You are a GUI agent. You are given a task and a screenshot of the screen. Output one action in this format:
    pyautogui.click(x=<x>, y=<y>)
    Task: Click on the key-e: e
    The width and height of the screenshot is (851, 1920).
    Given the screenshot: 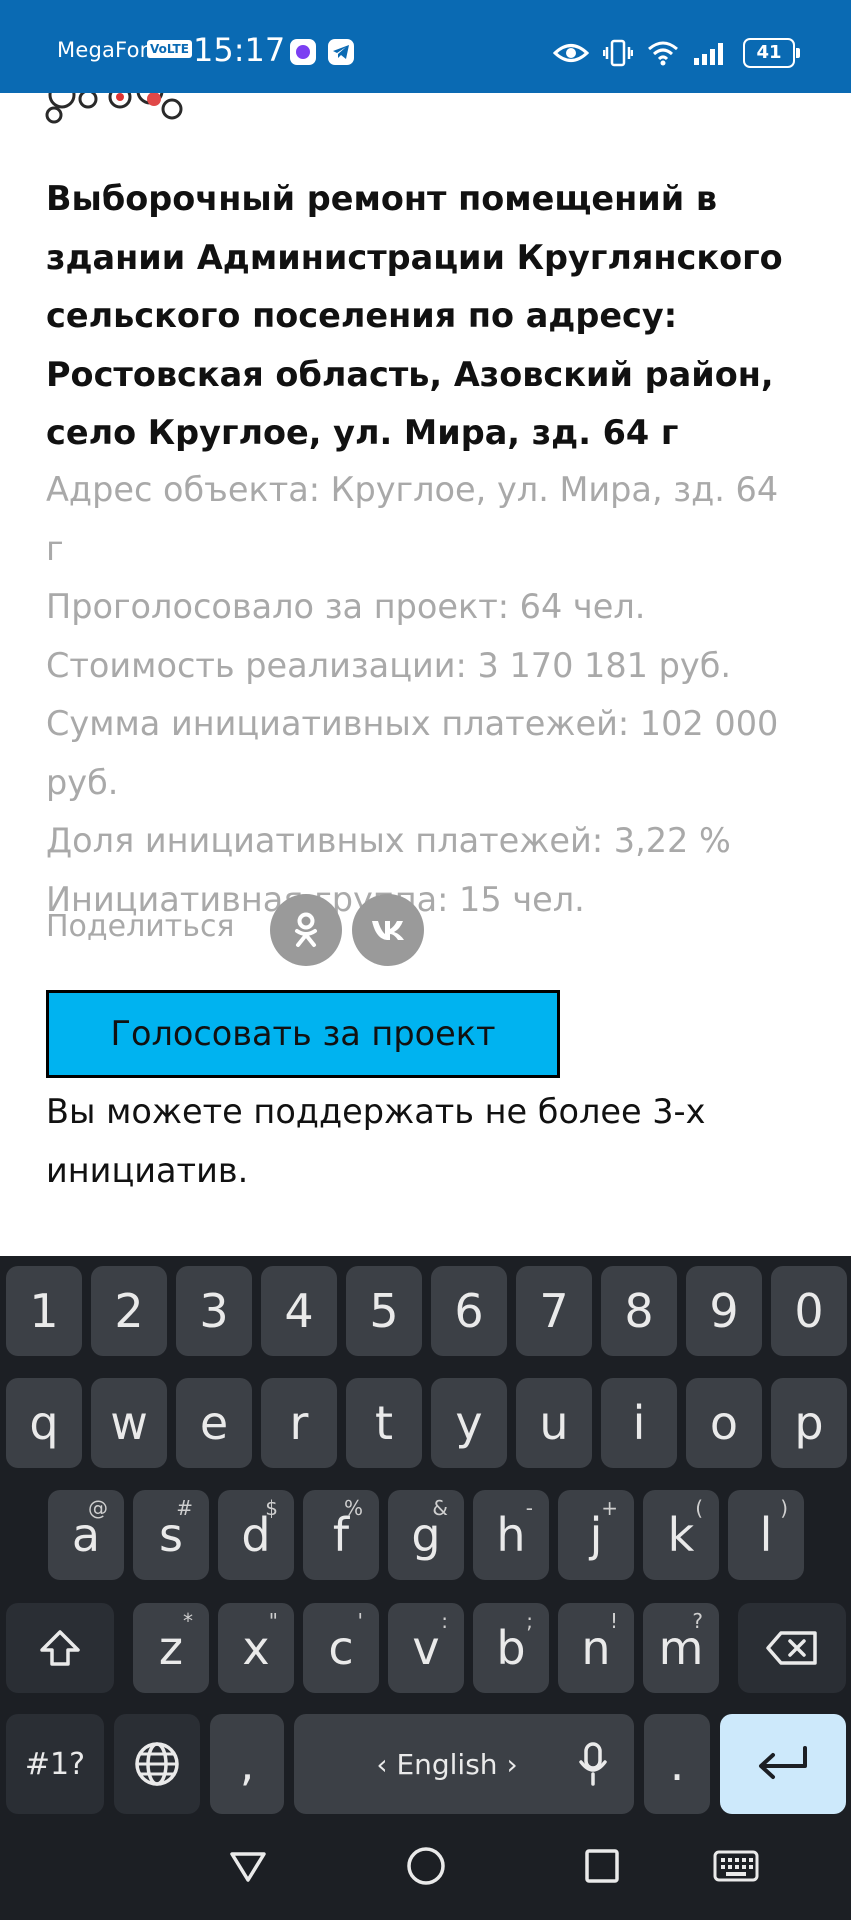 What is the action you would take?
    pyautogui.click(x=214, y=1423)
    